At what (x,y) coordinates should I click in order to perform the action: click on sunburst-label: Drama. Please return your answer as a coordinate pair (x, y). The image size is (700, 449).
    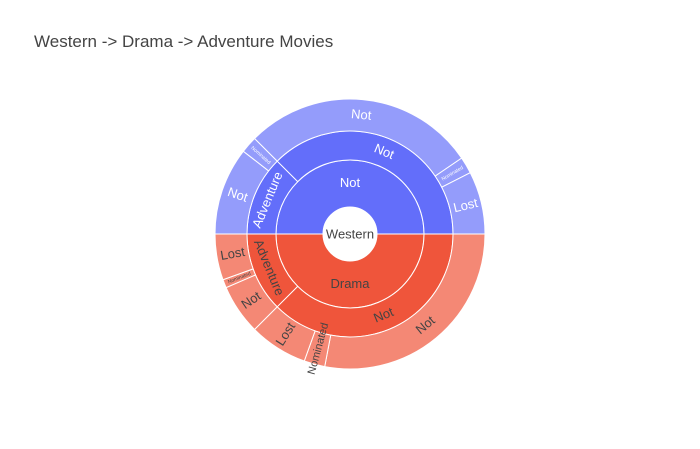
    Looking at the image, I should click on (350, 283).